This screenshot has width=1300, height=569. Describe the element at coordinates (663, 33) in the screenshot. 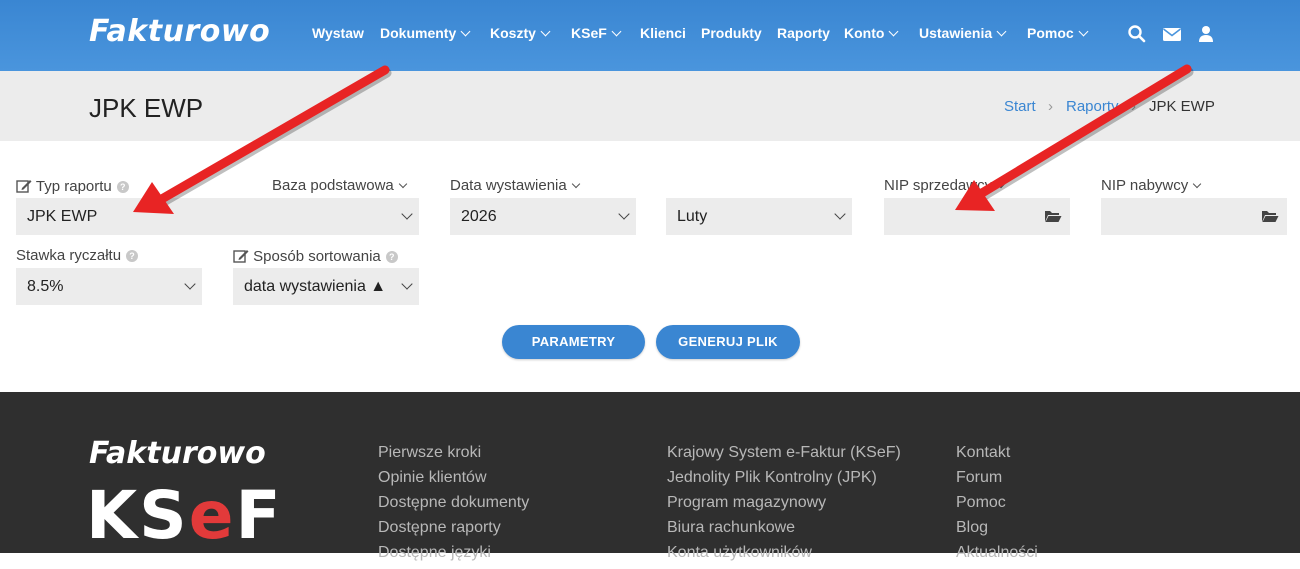

I see `nav-item-klienci: Klienci` at that location.